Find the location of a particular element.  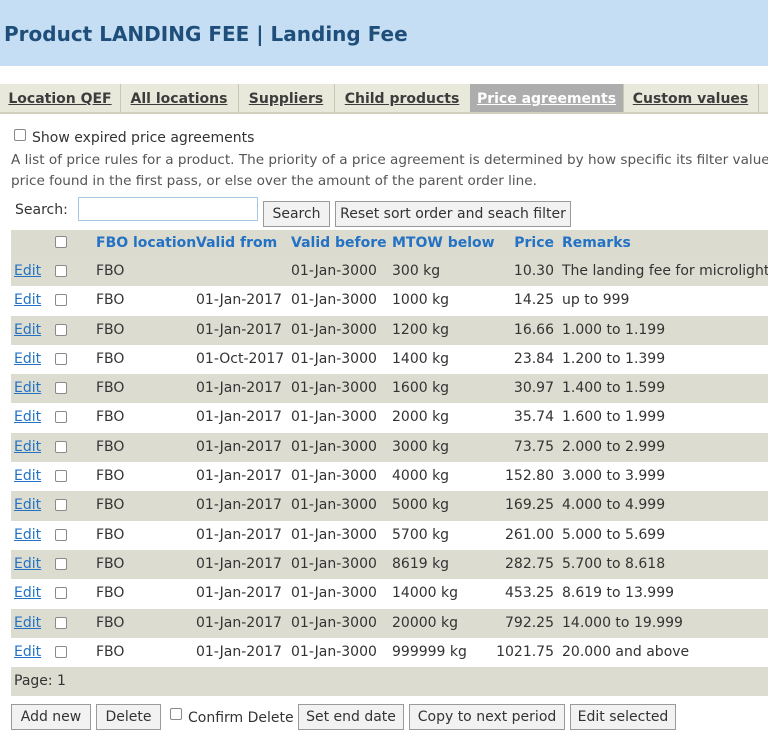

set-end-date-button: Set end date is located at coordinates (351, 717).